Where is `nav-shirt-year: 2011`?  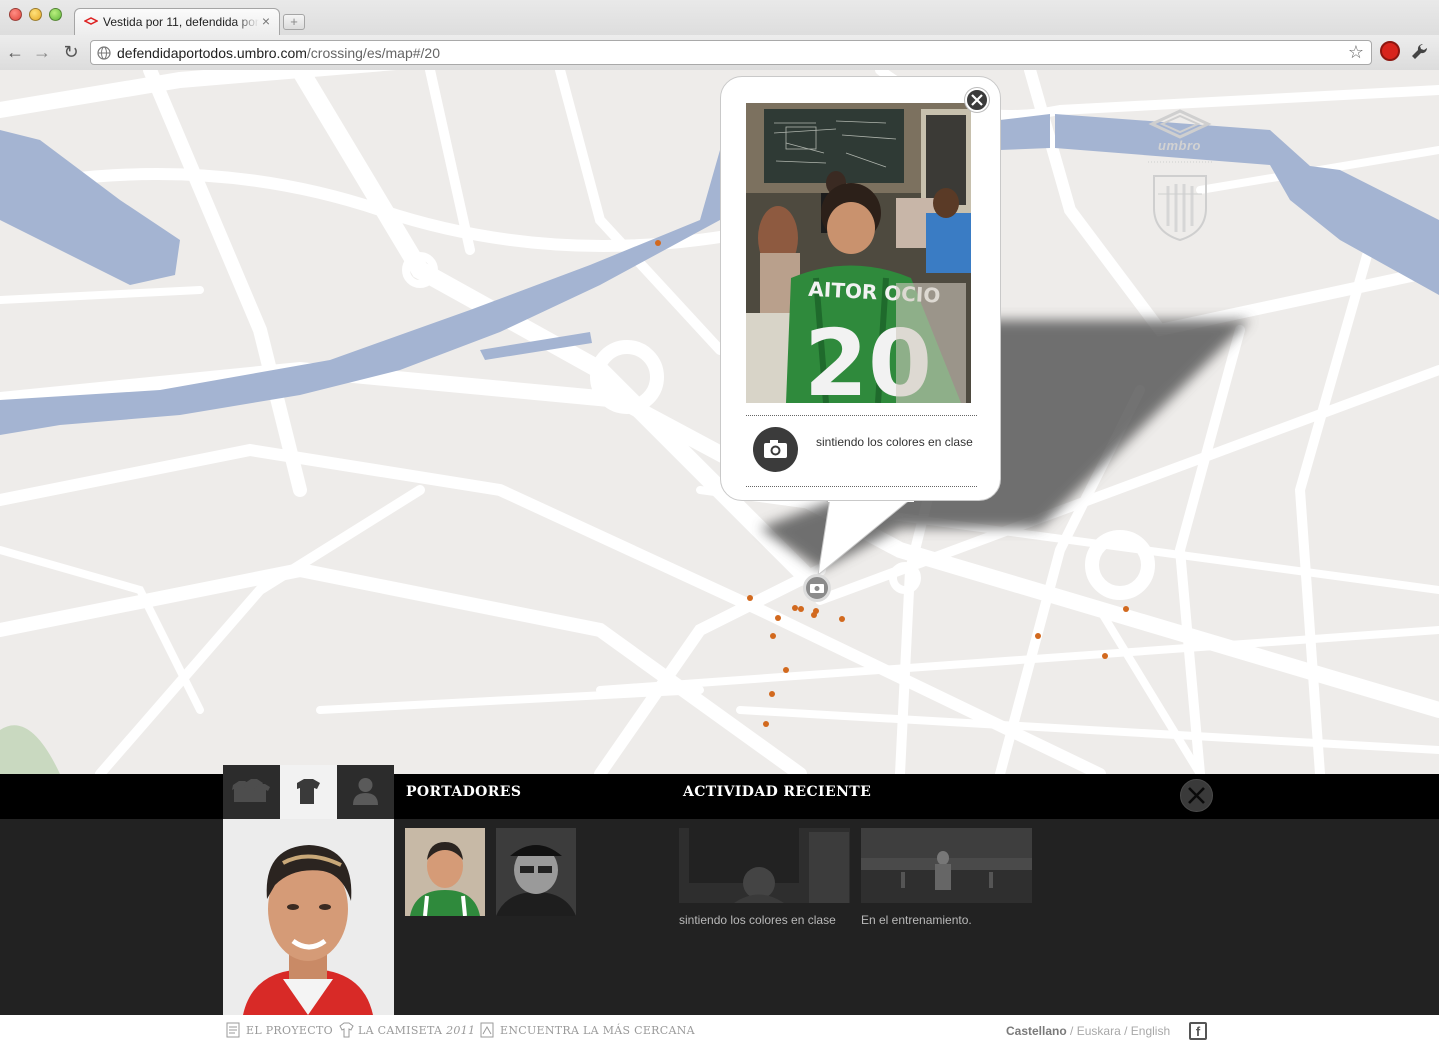 nav-shirt-year: 2011 is located at coordinates (461, 1030).